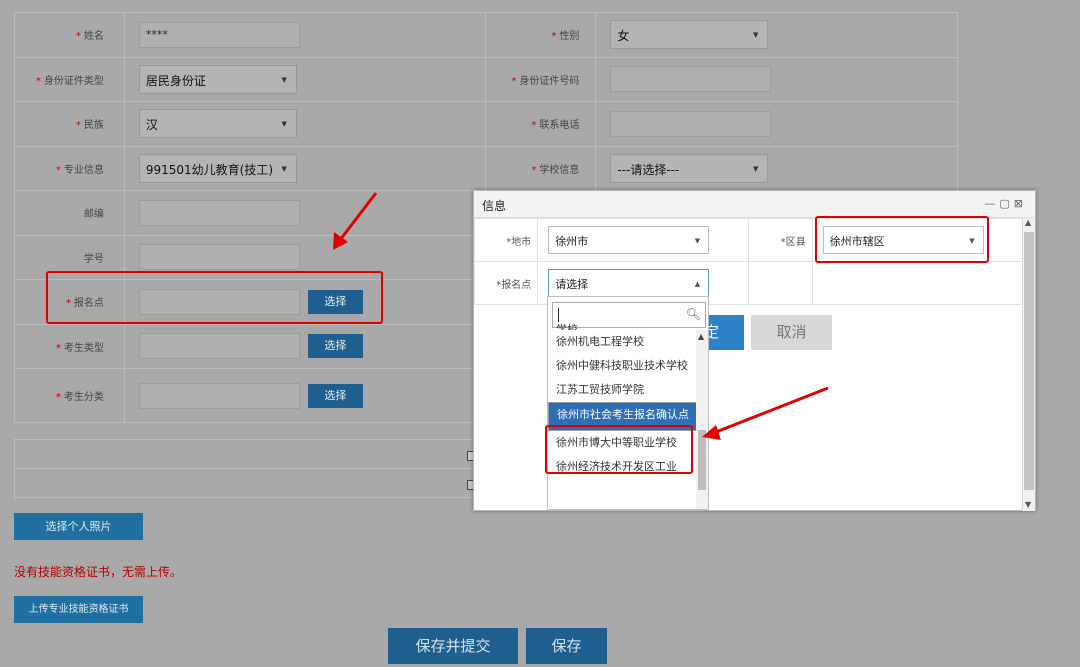 The image size is (1080, 667). I want to click on arrow-left, so click(358, 216).